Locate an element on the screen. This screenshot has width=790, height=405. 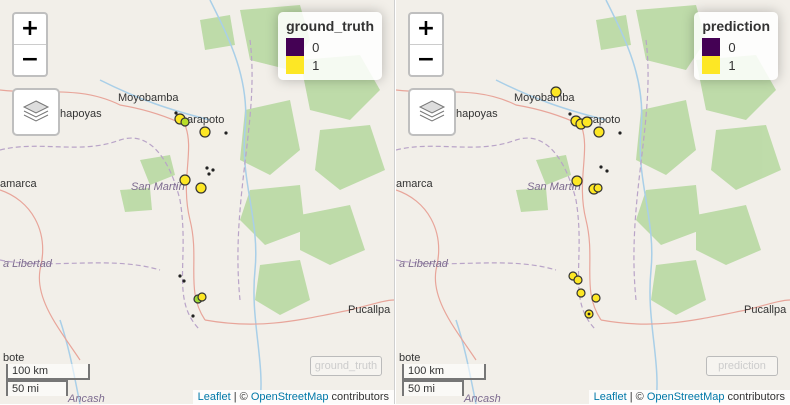
legend-title: prediction is located at coordinates (736, 26).